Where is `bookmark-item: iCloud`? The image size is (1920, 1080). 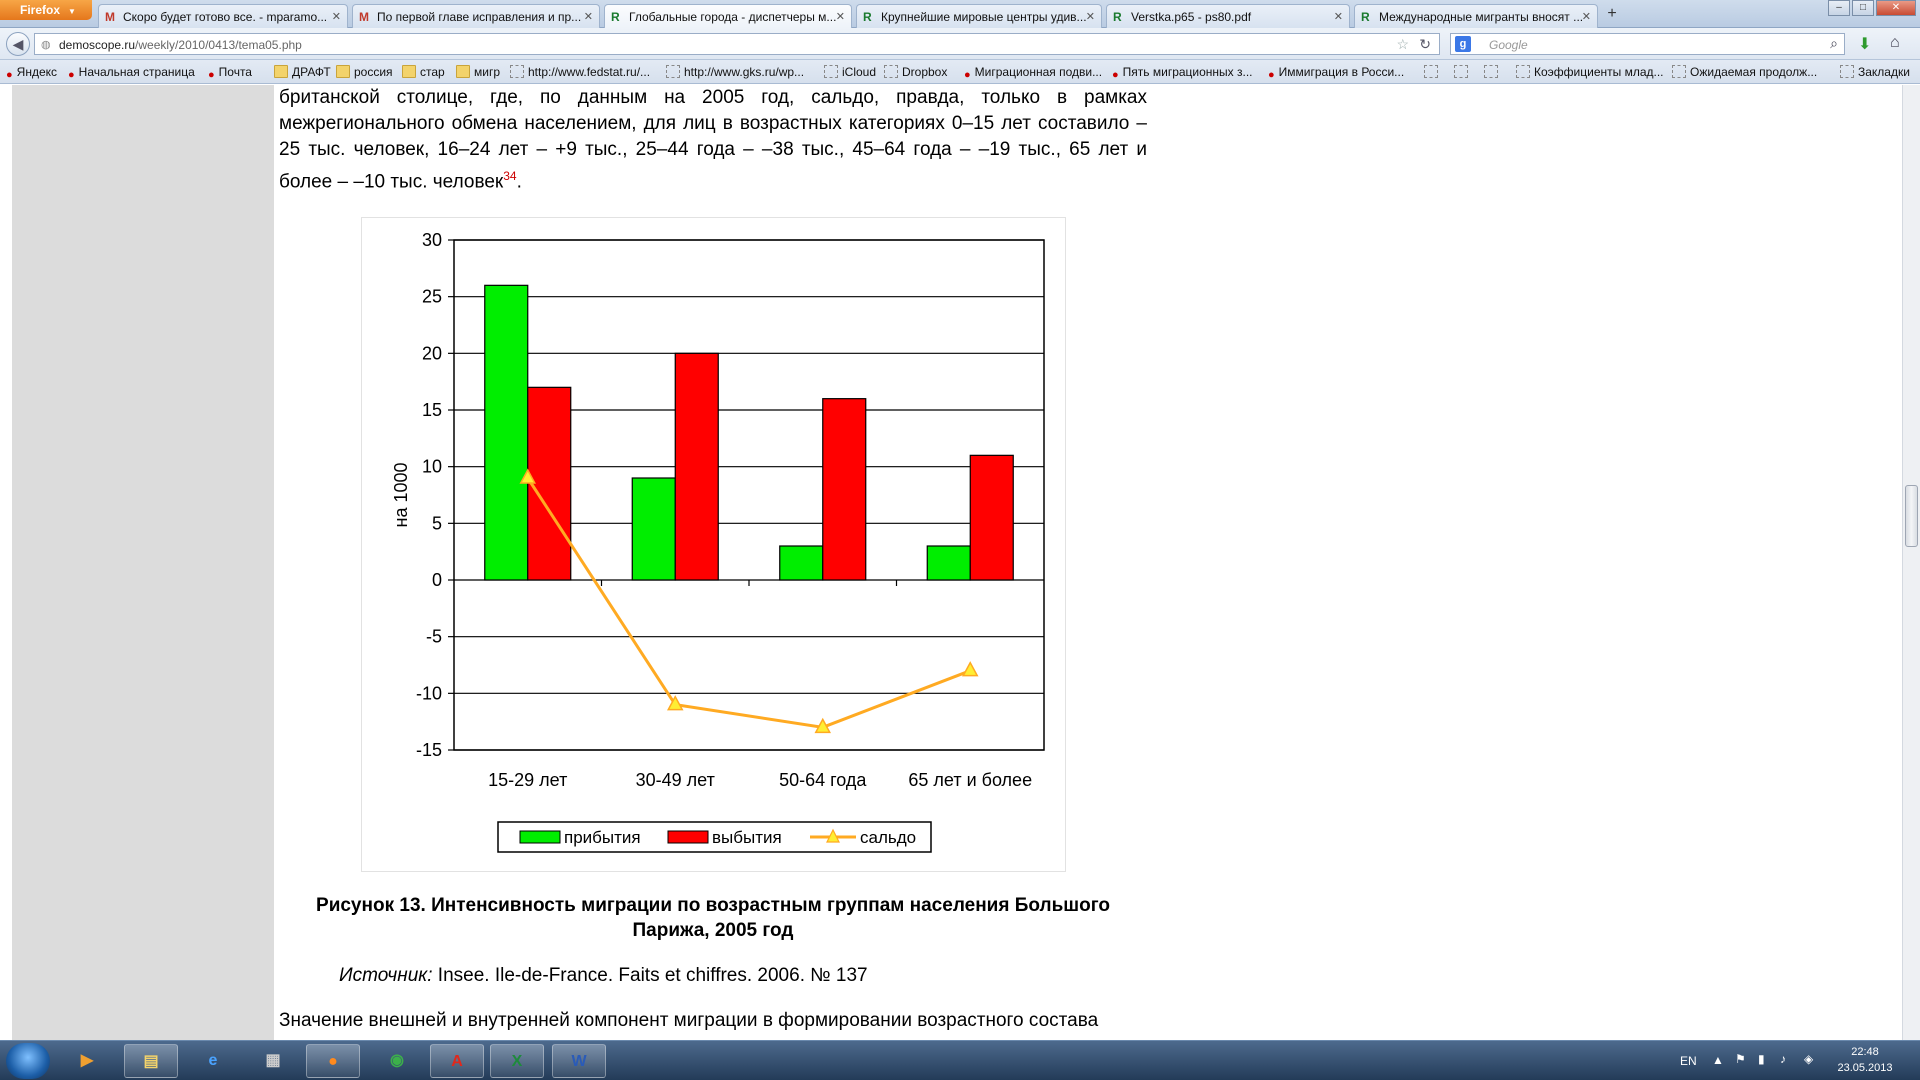 bookmark-item: iCloud is located at coordinates (850, 72).